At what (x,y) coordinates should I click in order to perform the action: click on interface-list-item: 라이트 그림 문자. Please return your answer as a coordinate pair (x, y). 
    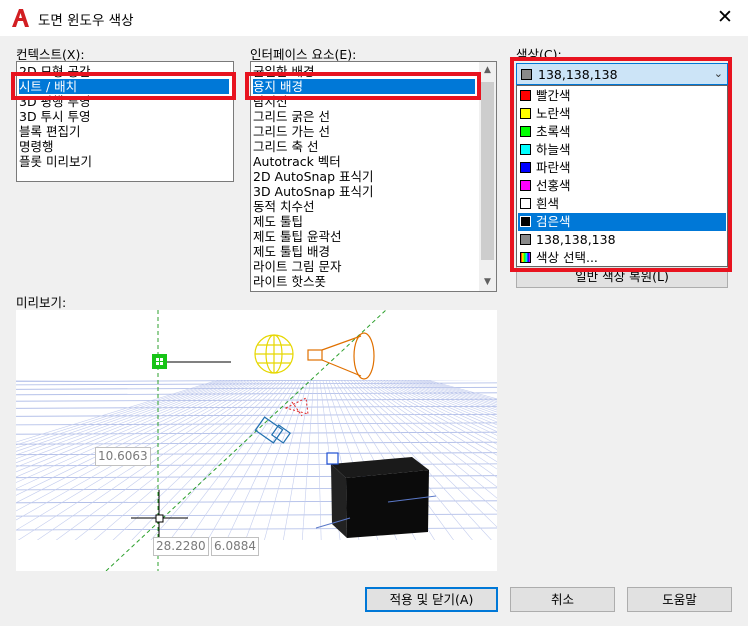
    Looking at the image, I should click on (297, 266).